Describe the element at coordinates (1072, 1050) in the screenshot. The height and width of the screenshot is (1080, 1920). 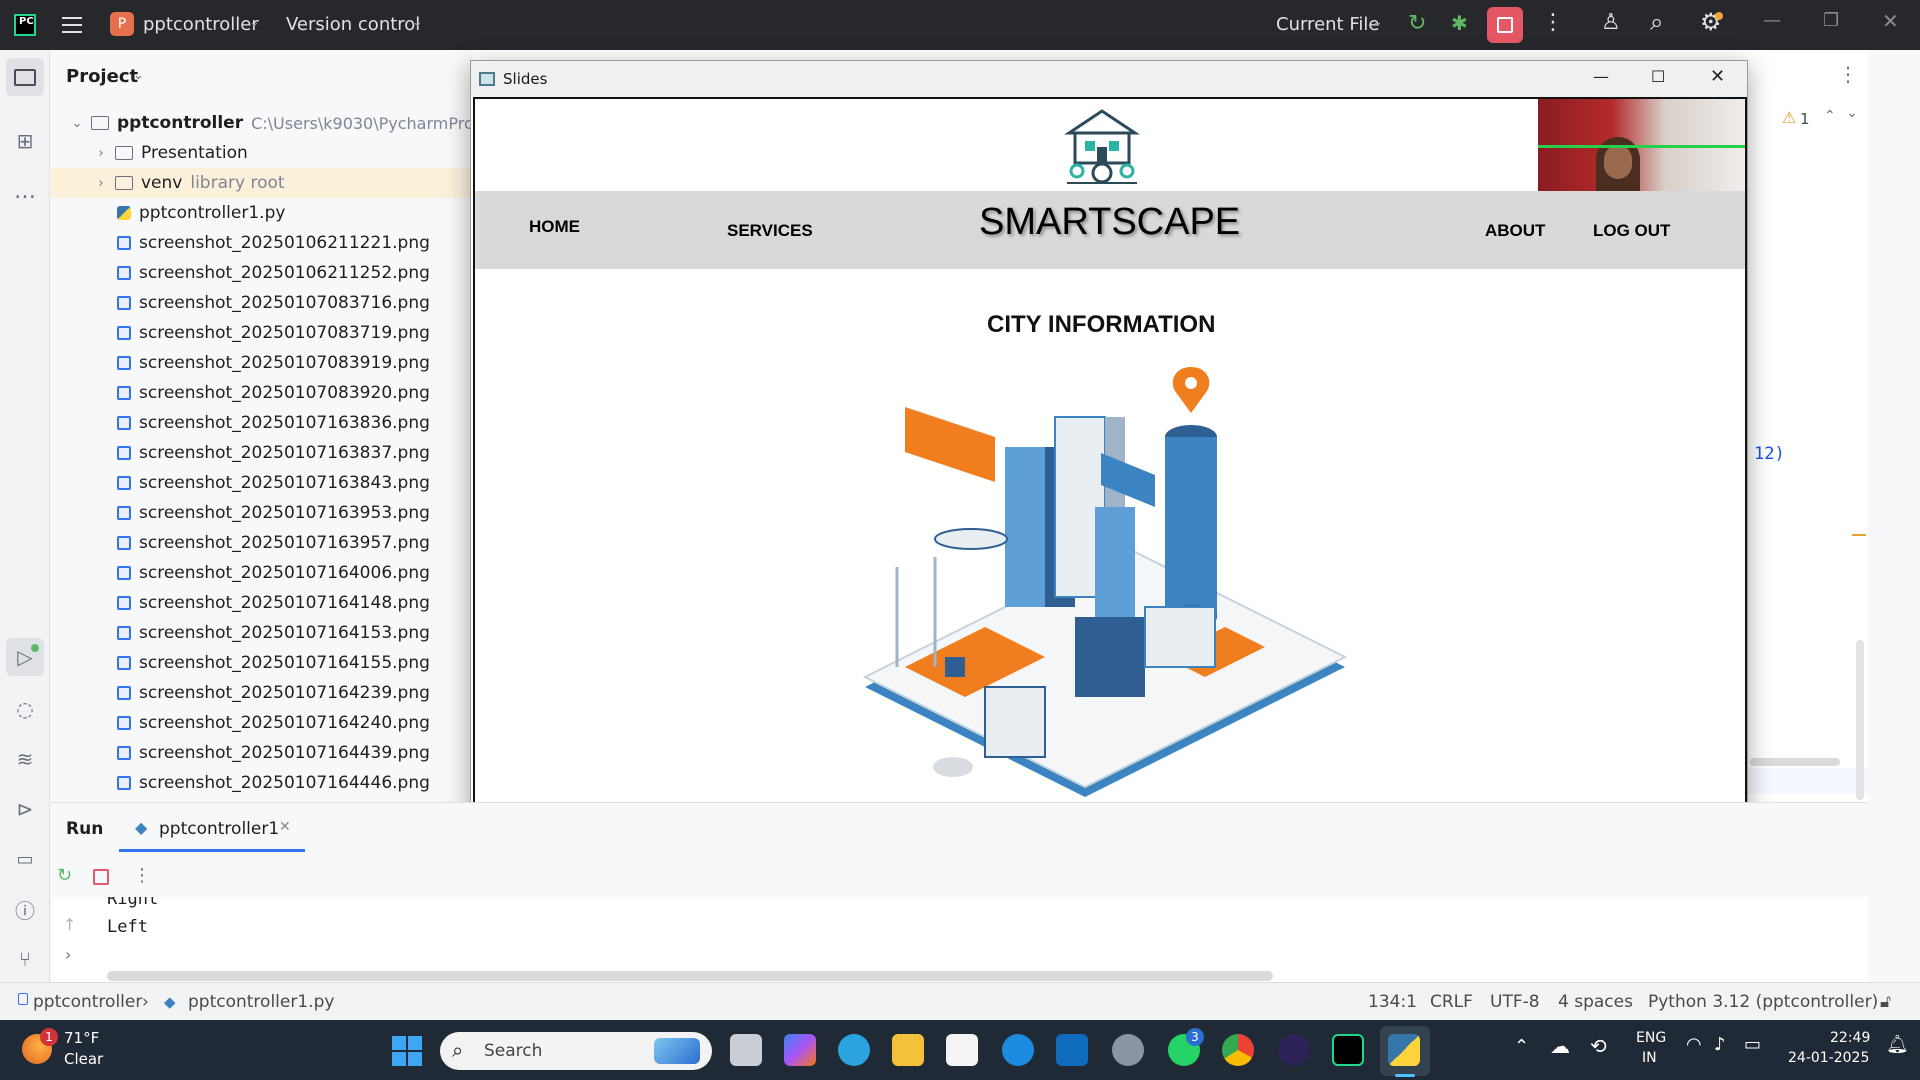
I see `outlook-icon` at that location.